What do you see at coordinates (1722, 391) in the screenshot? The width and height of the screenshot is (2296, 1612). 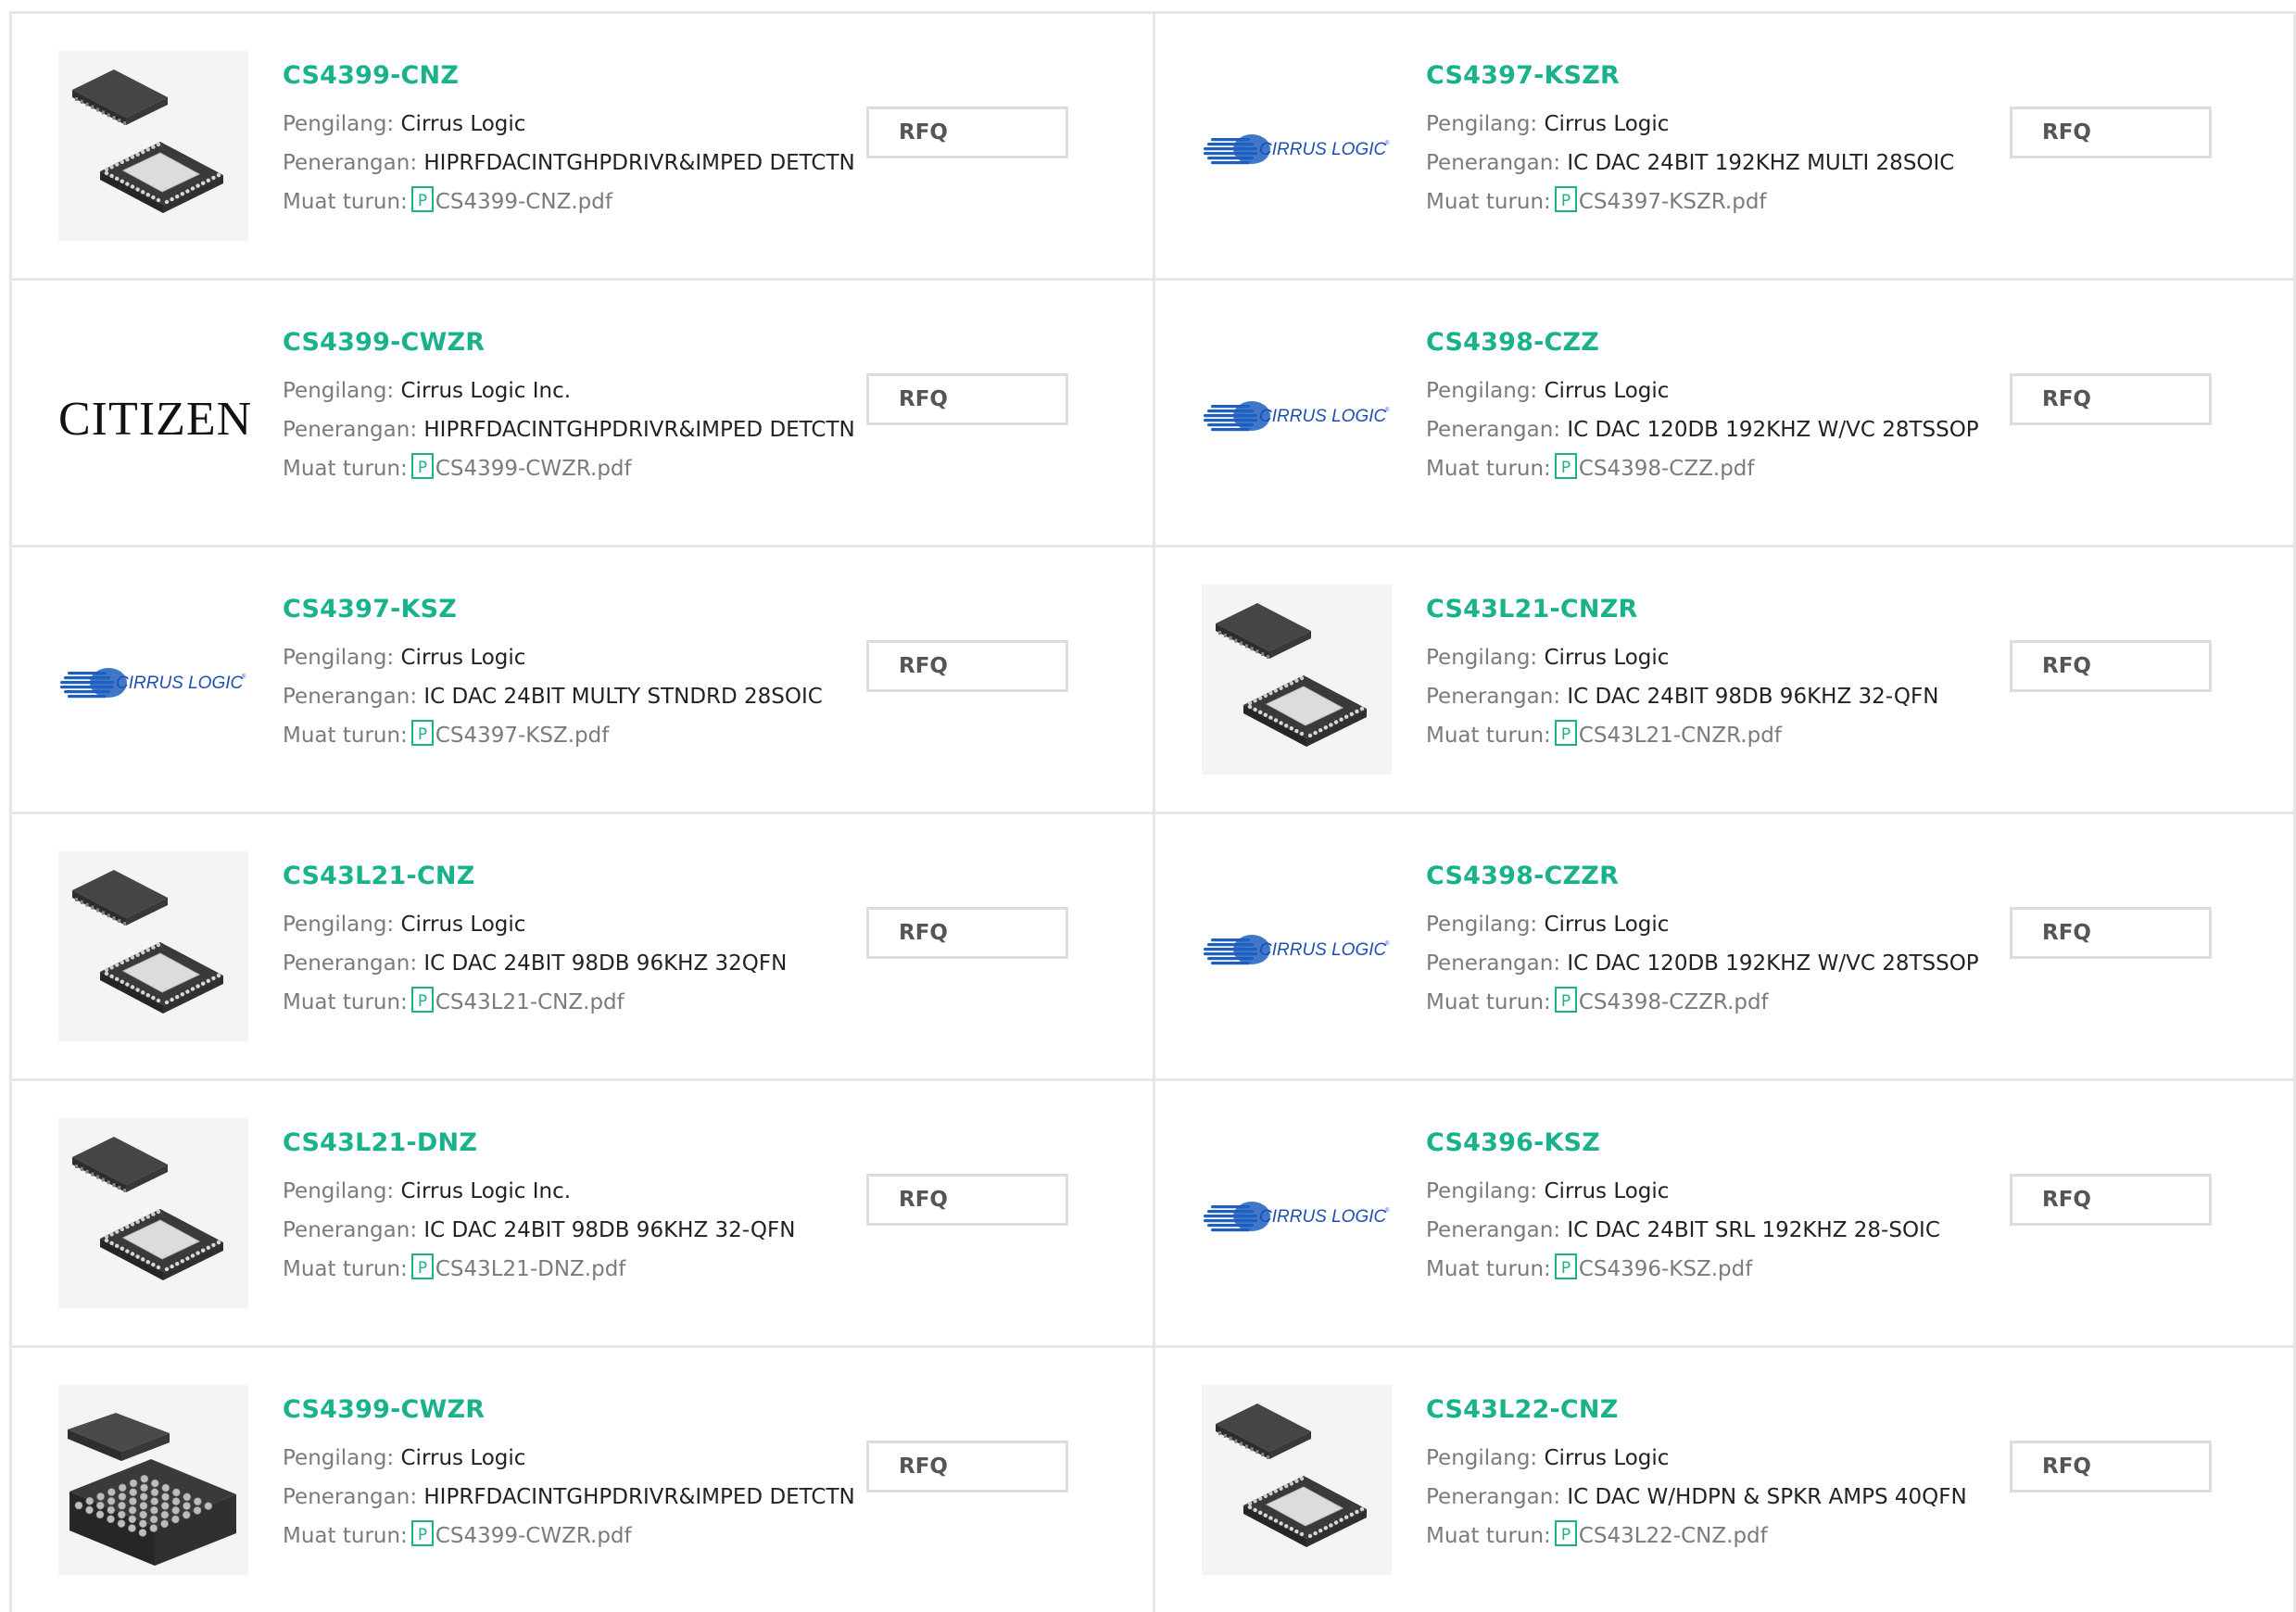 I see `manufacturer-row: Pengilang: Cirrus Logic` at bounding box center [1722, 391].